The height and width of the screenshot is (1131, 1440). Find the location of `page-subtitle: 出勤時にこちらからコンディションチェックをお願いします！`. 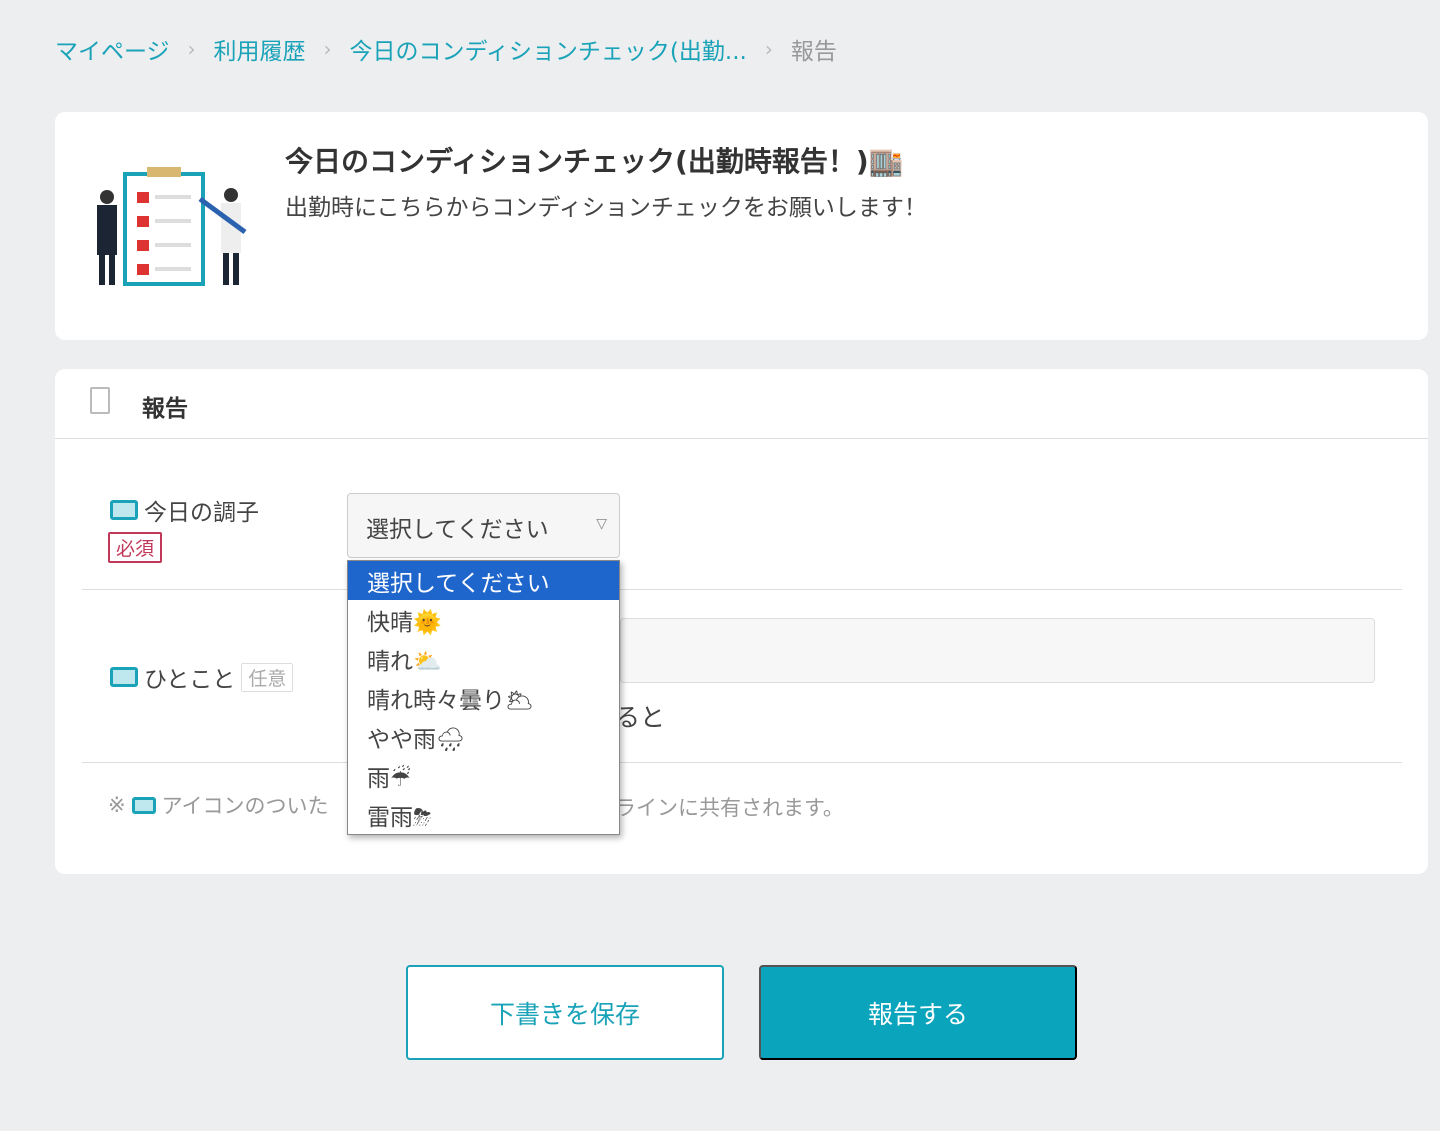

page-subtitle: 出勤時にこちらからコンディションチェックをお願いします！ is located at coordinates (606, 208).